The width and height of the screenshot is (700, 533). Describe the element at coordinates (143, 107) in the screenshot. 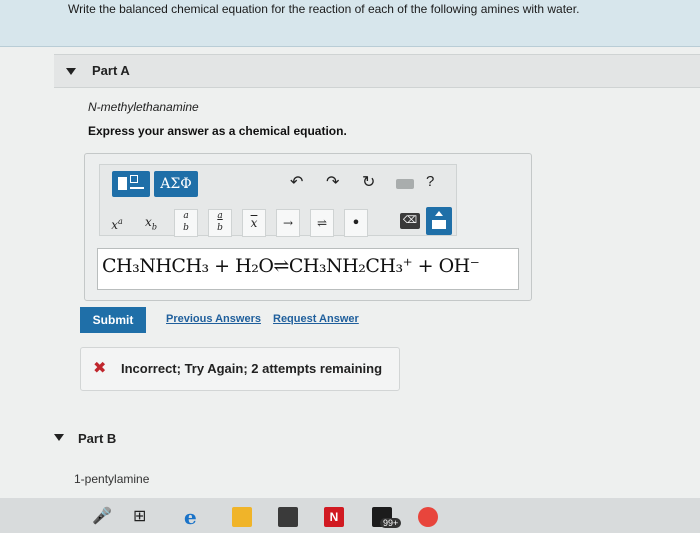

I see `part-a-compound: N-methylethanamine` at that location.